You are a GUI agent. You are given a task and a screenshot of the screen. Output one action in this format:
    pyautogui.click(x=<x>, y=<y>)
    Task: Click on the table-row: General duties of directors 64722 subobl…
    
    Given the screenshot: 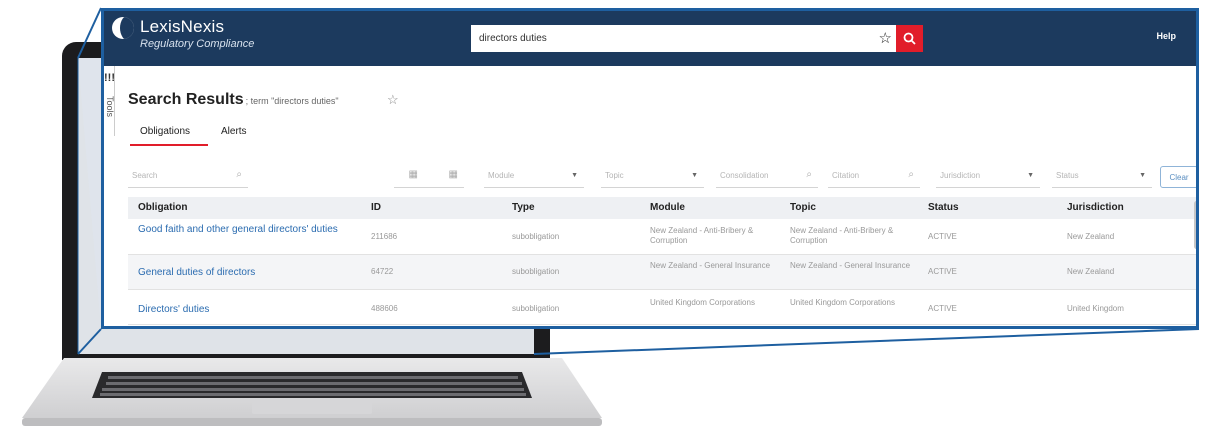 What is the action you would take?
    pyautogui.click(x=662, y=272)
    